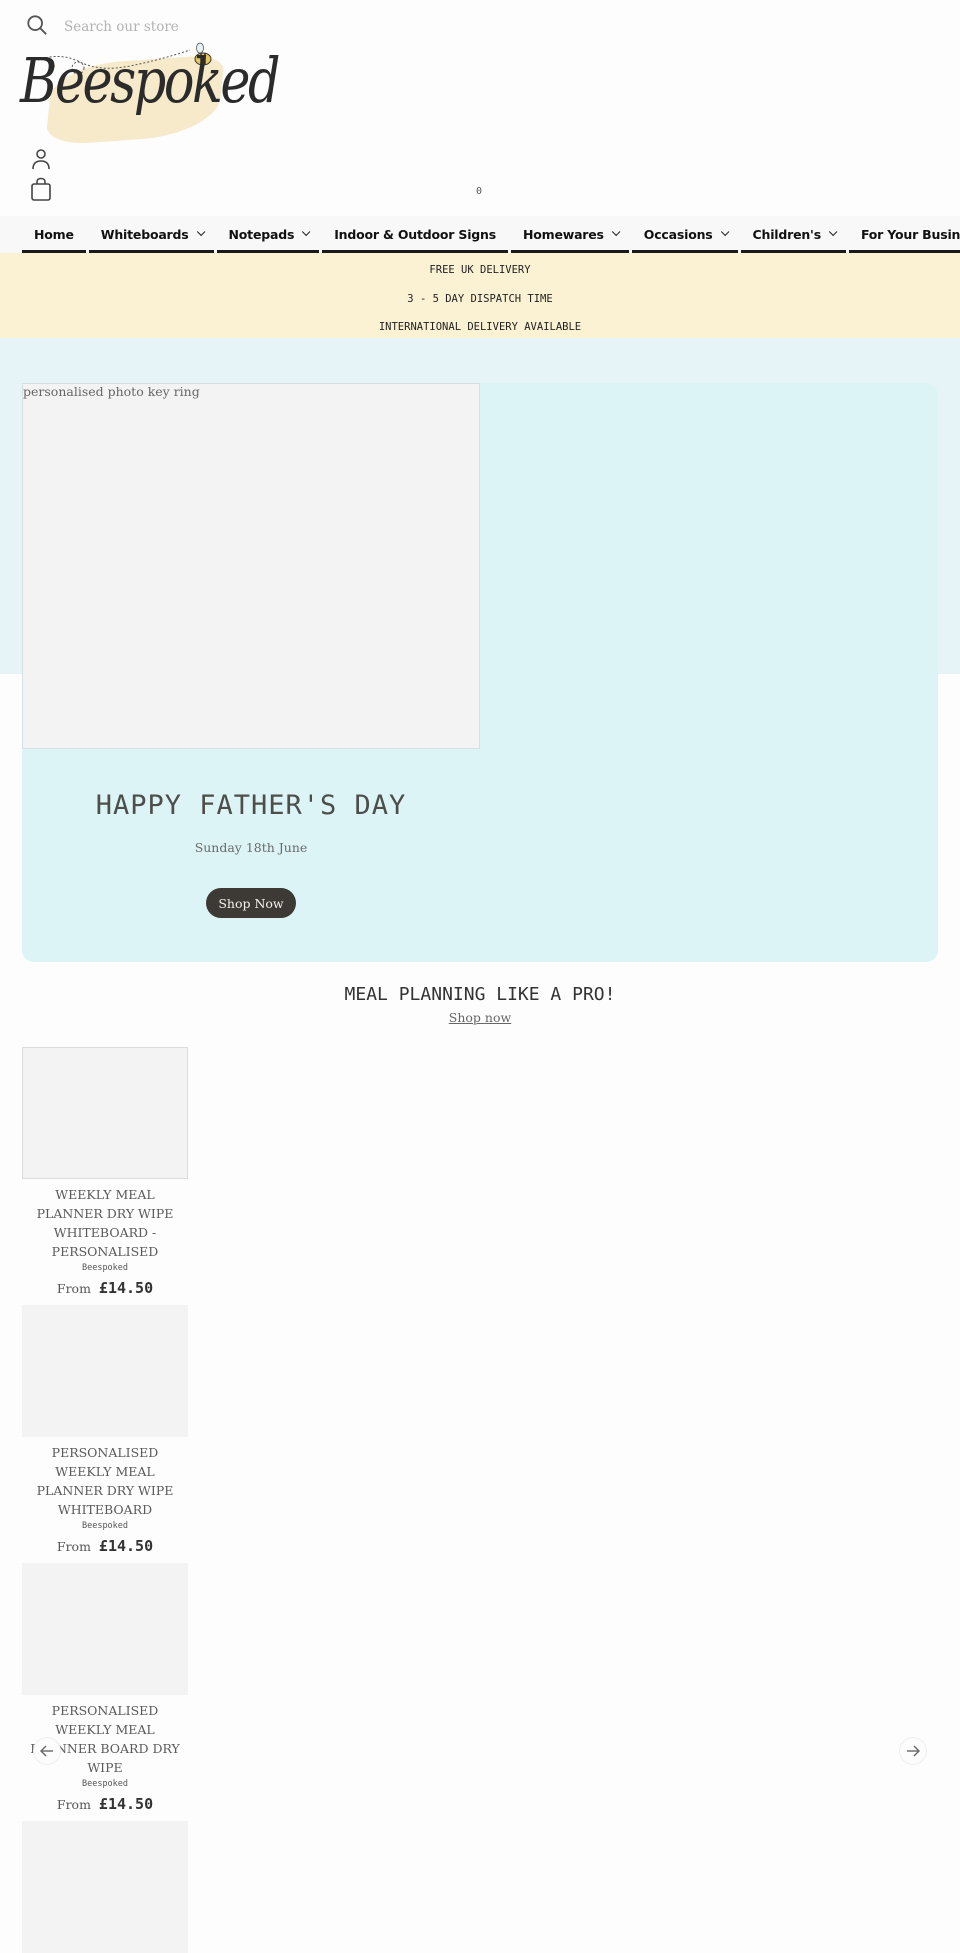  What do you see at coordinates (214, 27) in the screenshot?
I see `search-input` at bounding box center [214, 27].